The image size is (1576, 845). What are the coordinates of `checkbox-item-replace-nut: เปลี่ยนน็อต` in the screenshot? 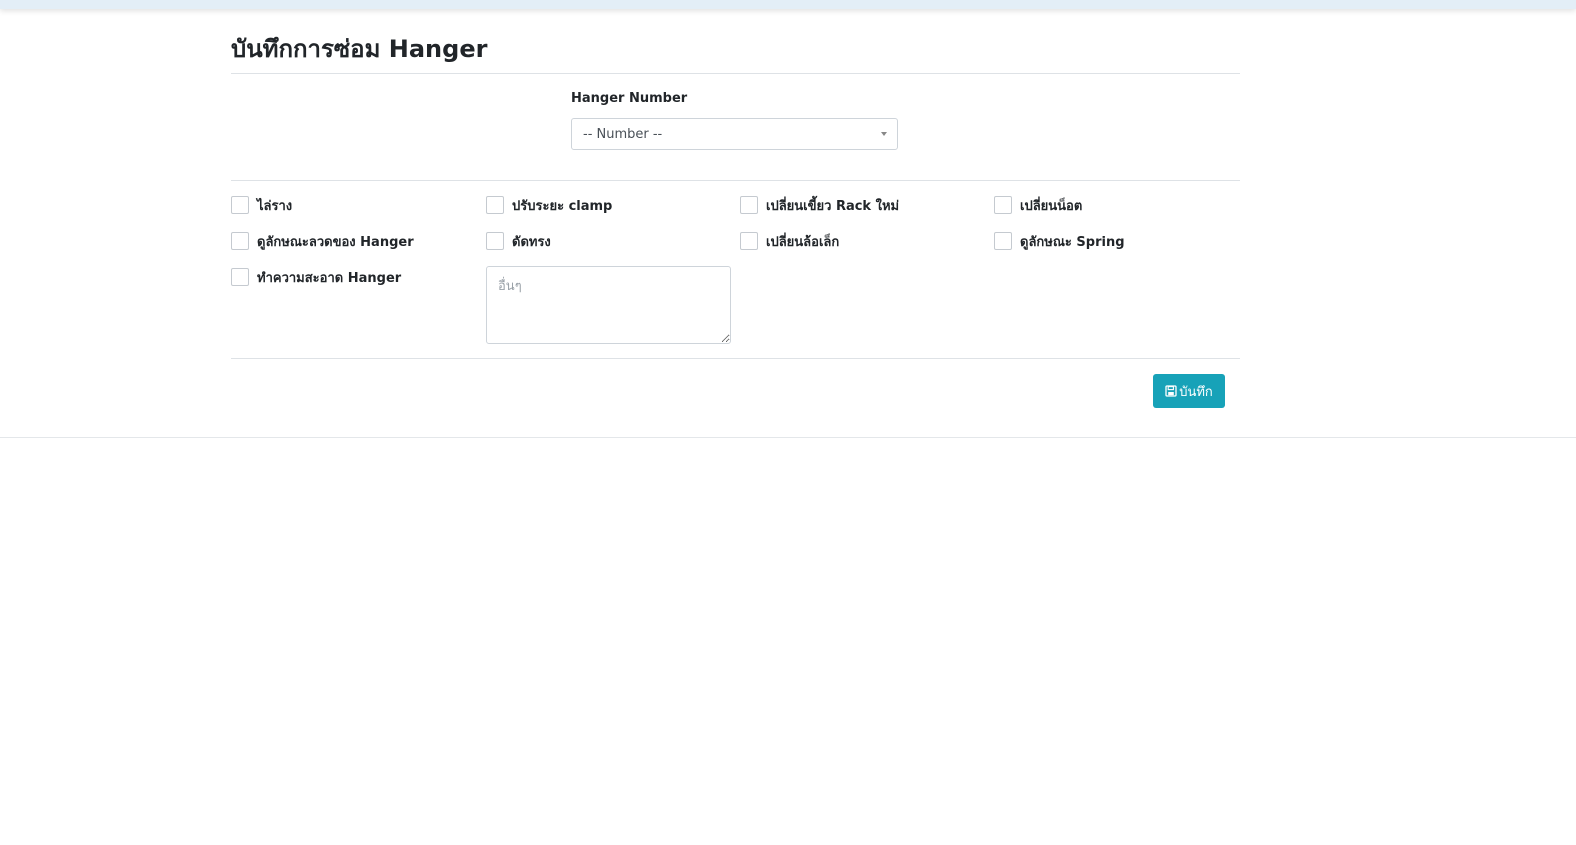 It's located at (1038, 205).